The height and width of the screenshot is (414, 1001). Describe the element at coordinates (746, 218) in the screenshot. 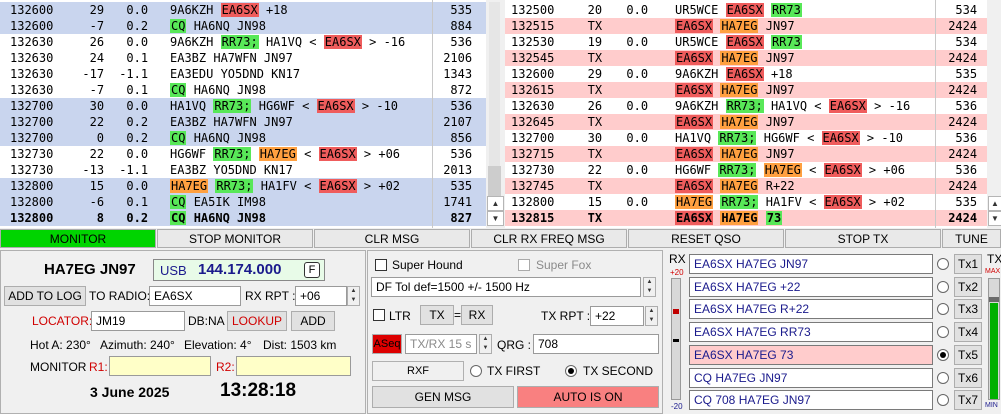

I see `log-row: 132815 TX EA6SX HA7EG 73 2424` at that location.